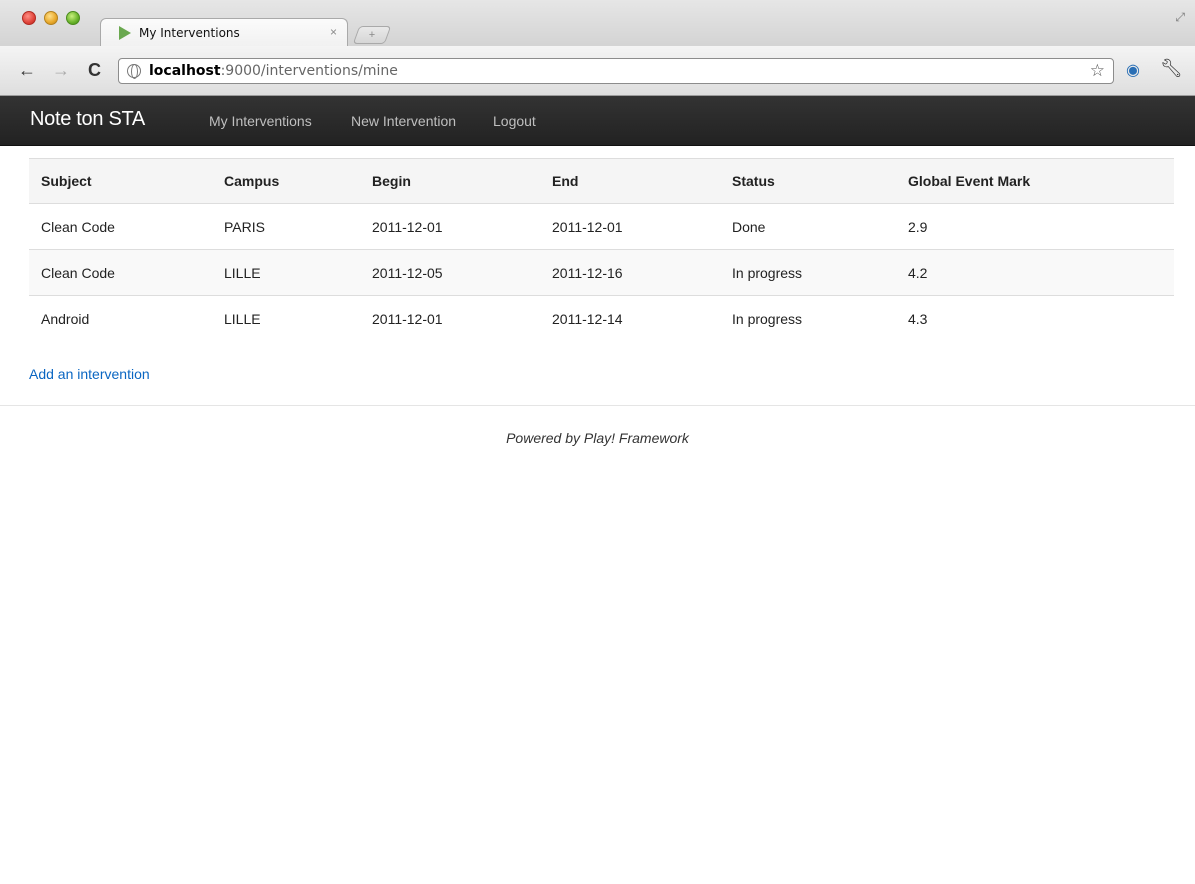 The width and height of the screenshot is (1195, 884). Describe the element at coordinates (27, 70) in the screenshot. I see `back-arrow-icon: ←` at that location.